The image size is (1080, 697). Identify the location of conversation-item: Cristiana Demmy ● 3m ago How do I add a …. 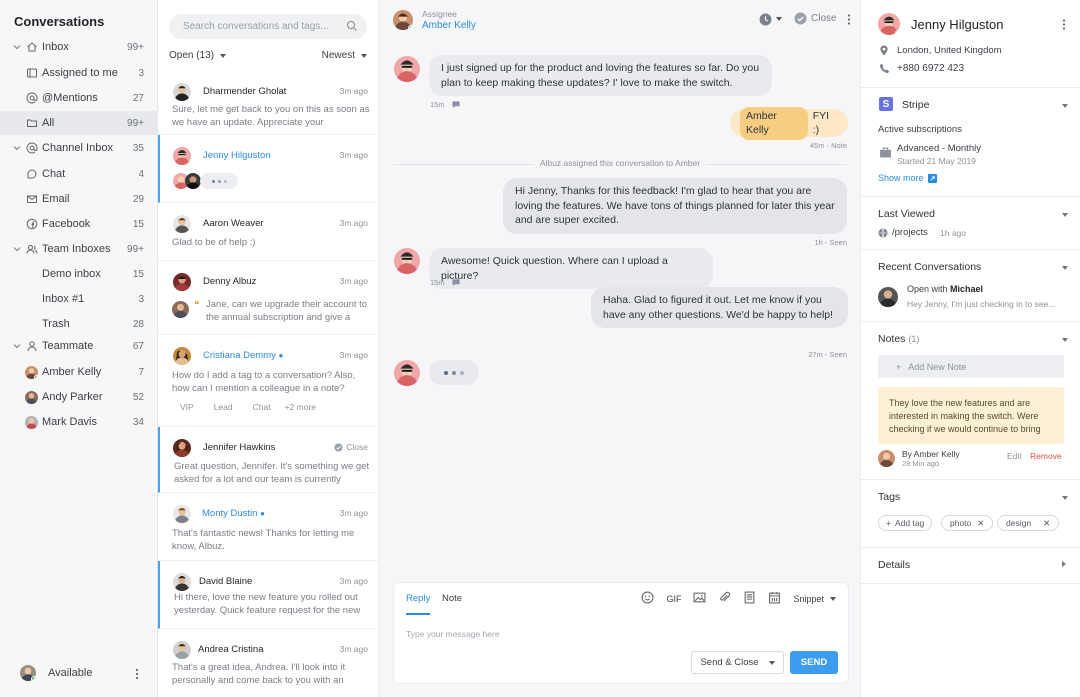
(268, 381).